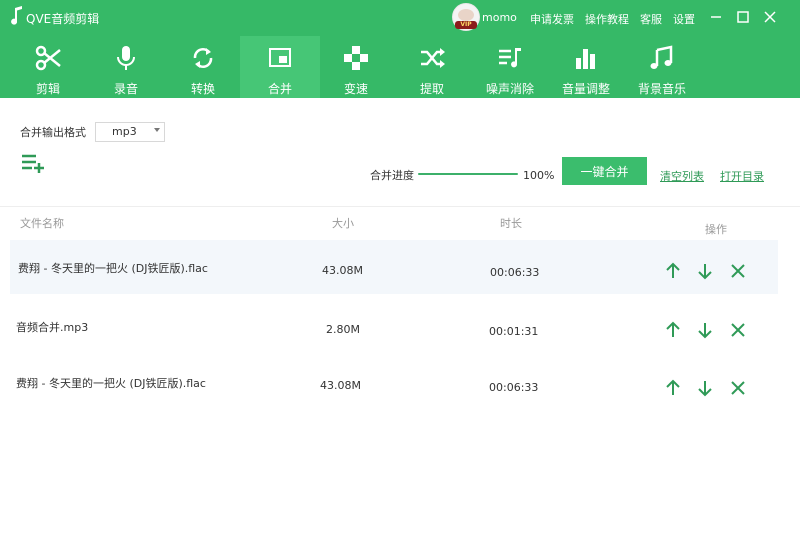 The image size is (800, 543). I want to click on vip-badge: VIP, so click(466, 25).